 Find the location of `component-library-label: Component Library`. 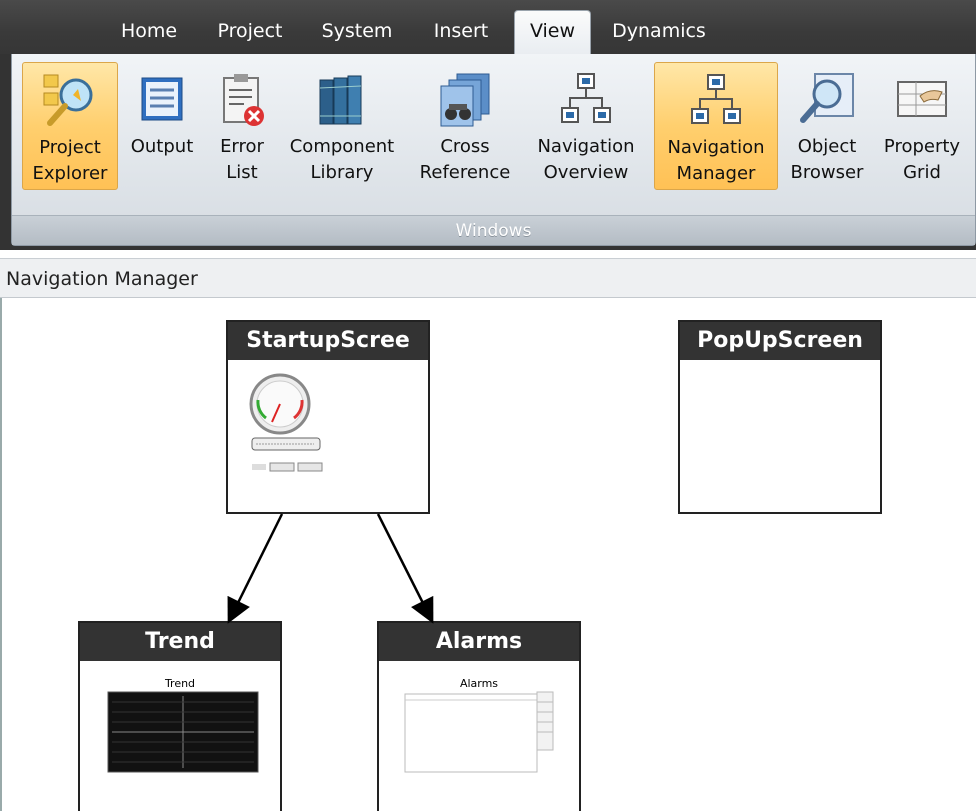

component-library-label: Component Library is located at coordinates (342, 159).